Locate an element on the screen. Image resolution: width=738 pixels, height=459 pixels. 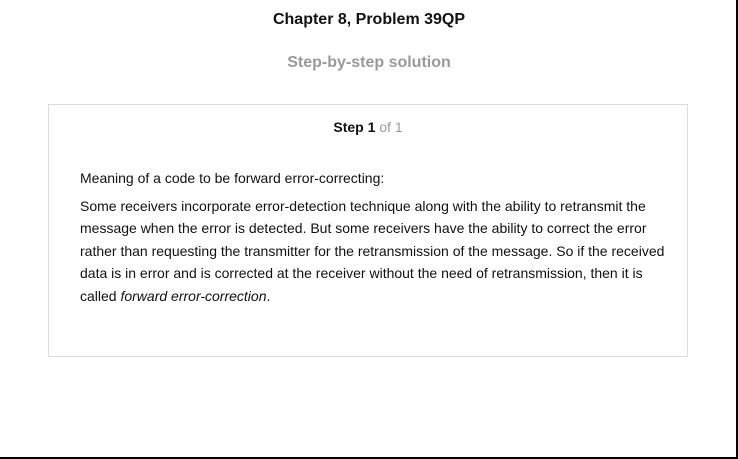
step-indicator: Step 1 of 1 is located at coordinates (368, 127).